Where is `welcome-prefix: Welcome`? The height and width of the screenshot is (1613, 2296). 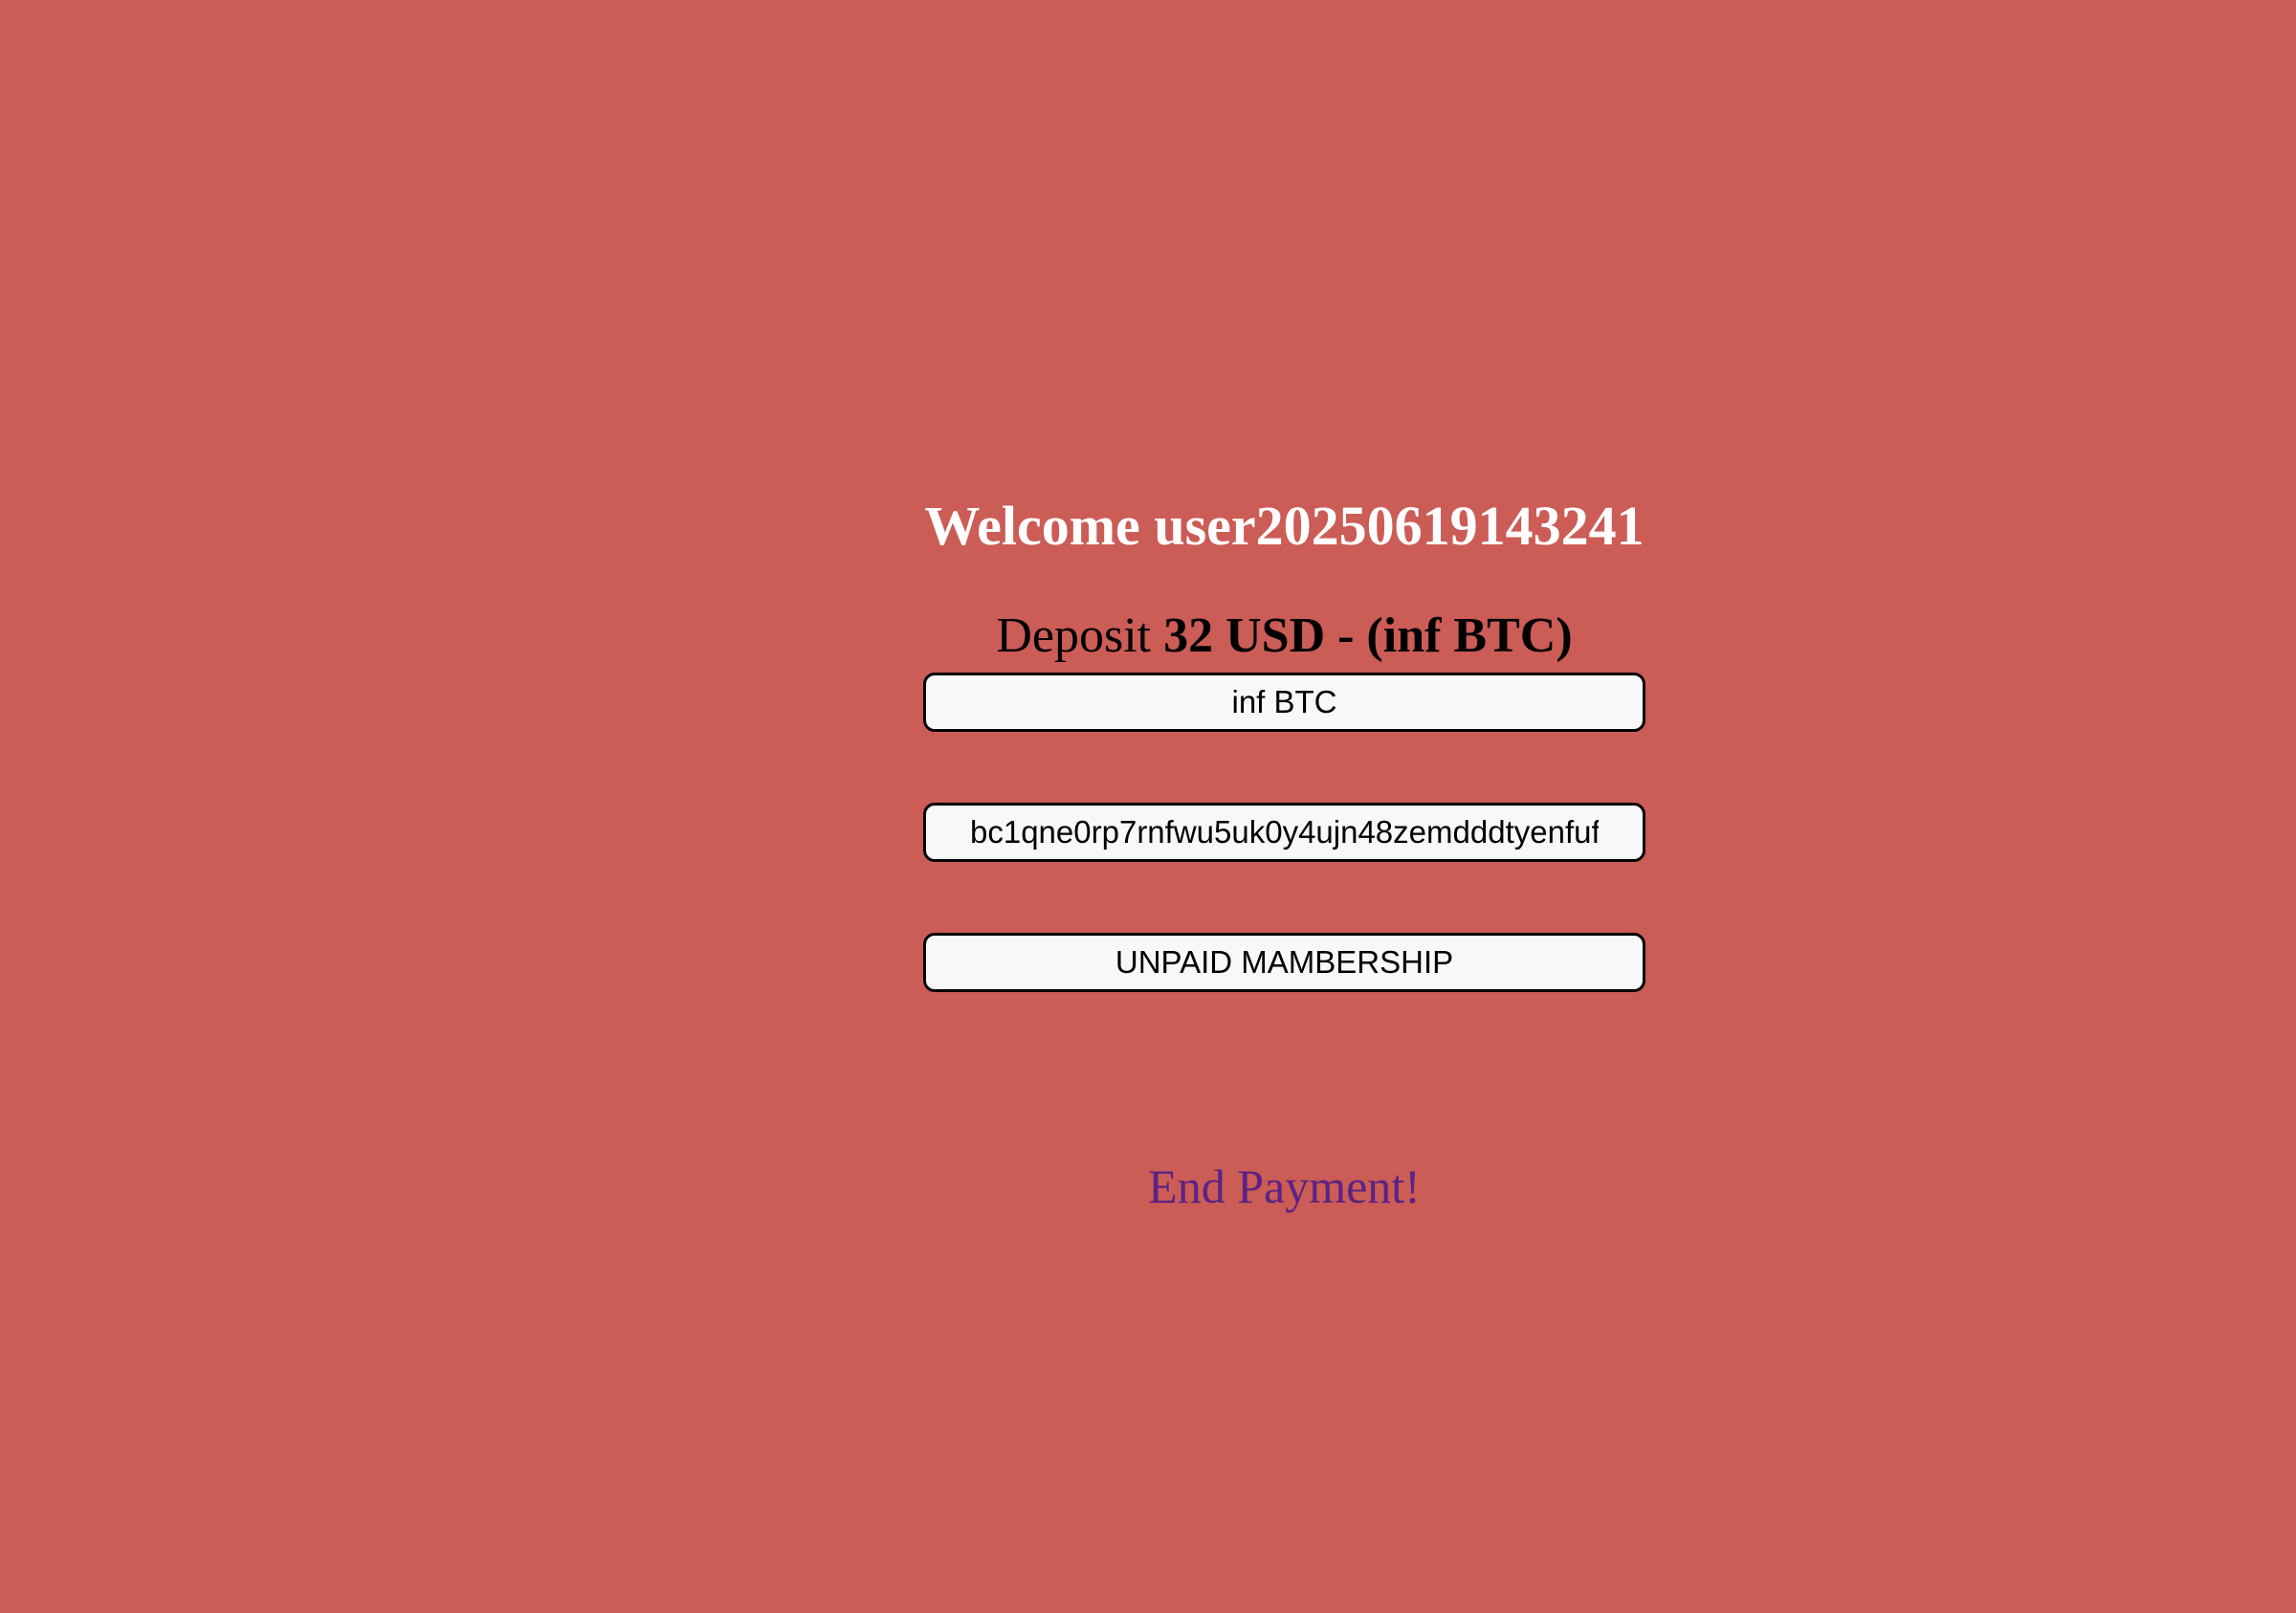 welcome-prefix: Welcome is located at coordinates (1032, 526).